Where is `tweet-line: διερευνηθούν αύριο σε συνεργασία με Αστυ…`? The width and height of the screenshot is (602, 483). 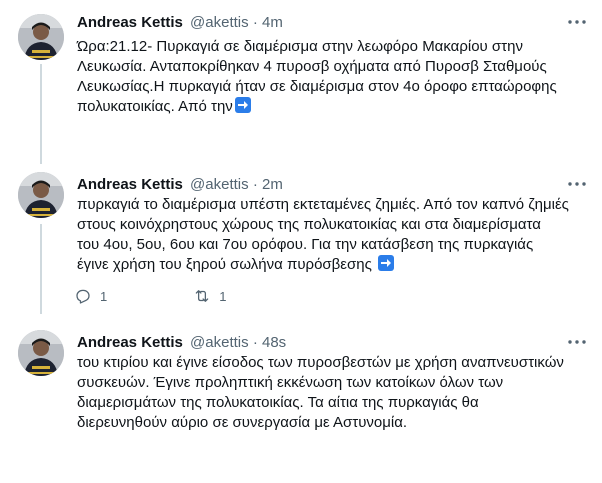
tweet-line: διερευνηθούν αύριο σε συνεργασία με Αστυ… is located at coordinates (242, 422).